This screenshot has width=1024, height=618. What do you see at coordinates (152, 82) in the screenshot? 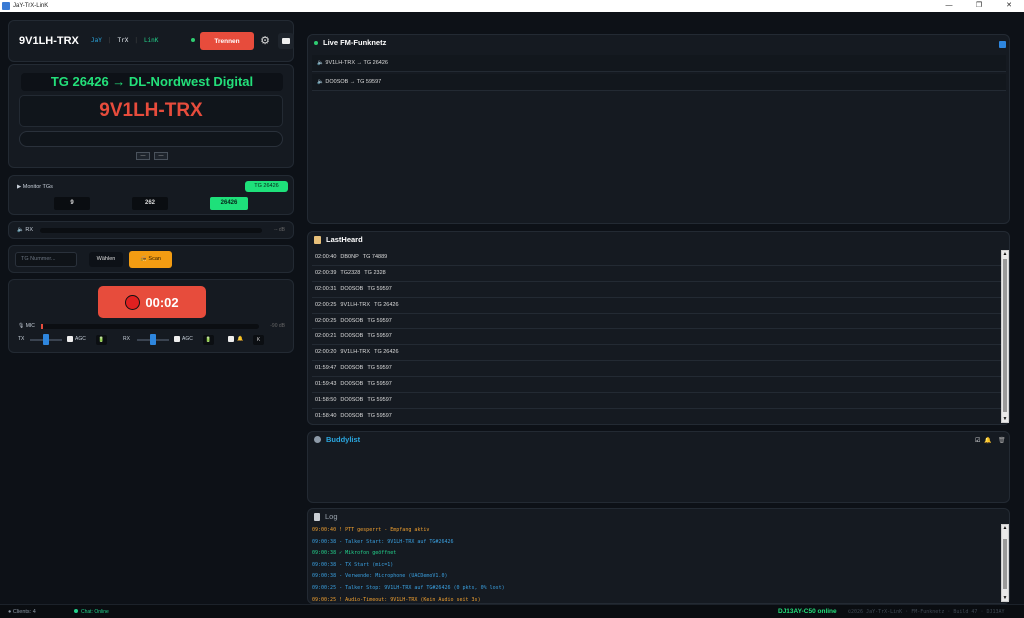
I see `current-talkgroup: TG 26426 → DL-Nordwest Digital` at bounding box center [152, 82].